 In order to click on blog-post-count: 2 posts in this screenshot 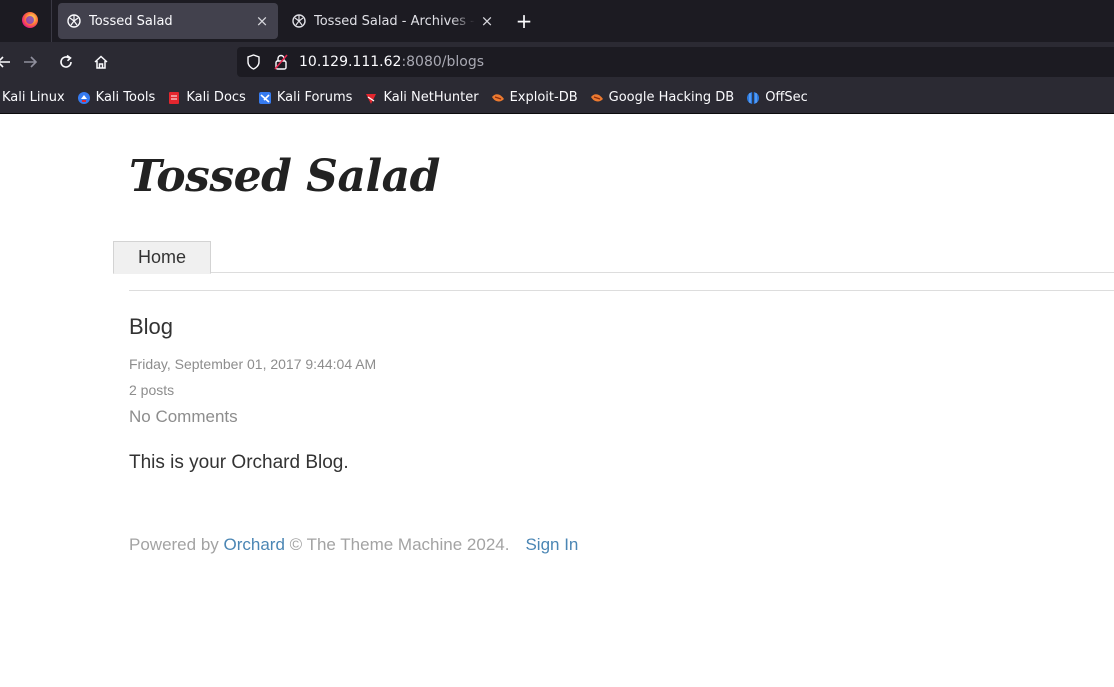, I will do `click(152, 390)`.